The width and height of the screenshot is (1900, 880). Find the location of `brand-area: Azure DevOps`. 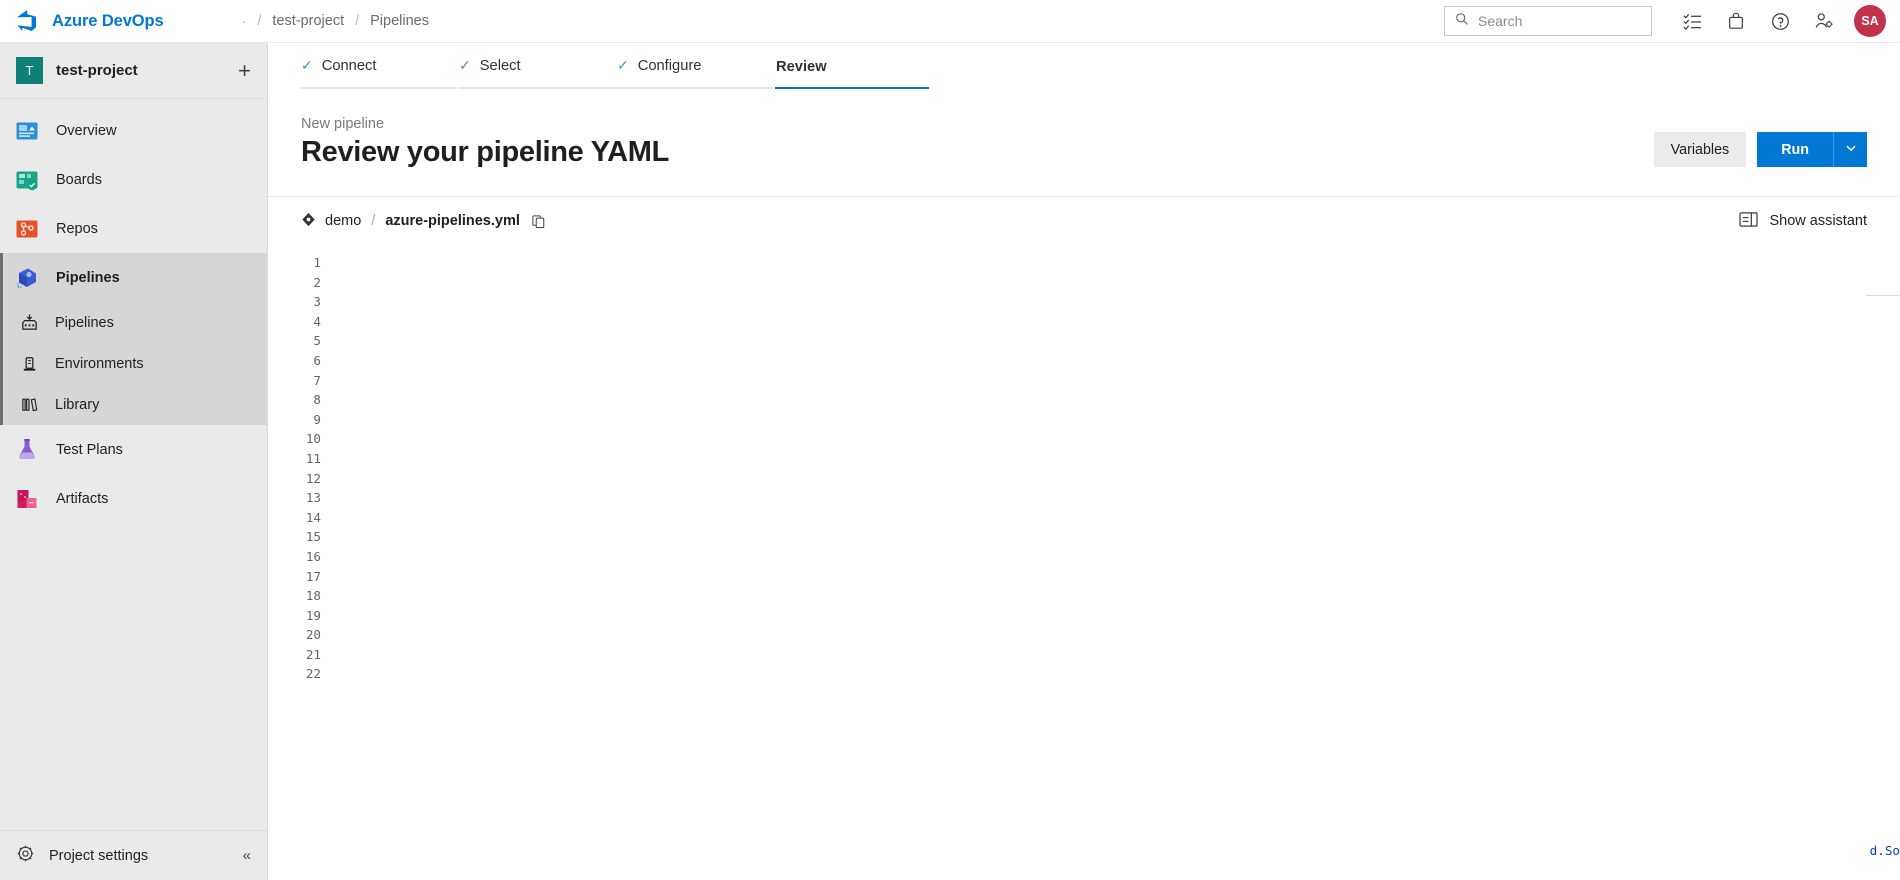

brand-area: Azure DevOps is located at coordinates (126, 21).